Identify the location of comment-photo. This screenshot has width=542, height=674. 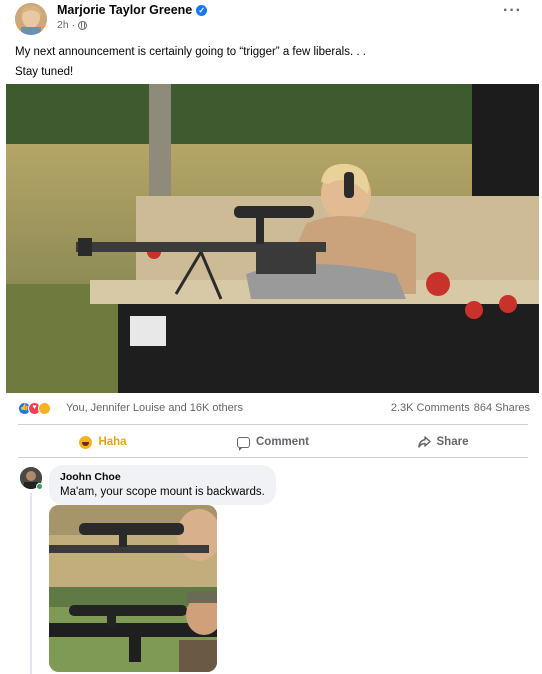
(133, 588).